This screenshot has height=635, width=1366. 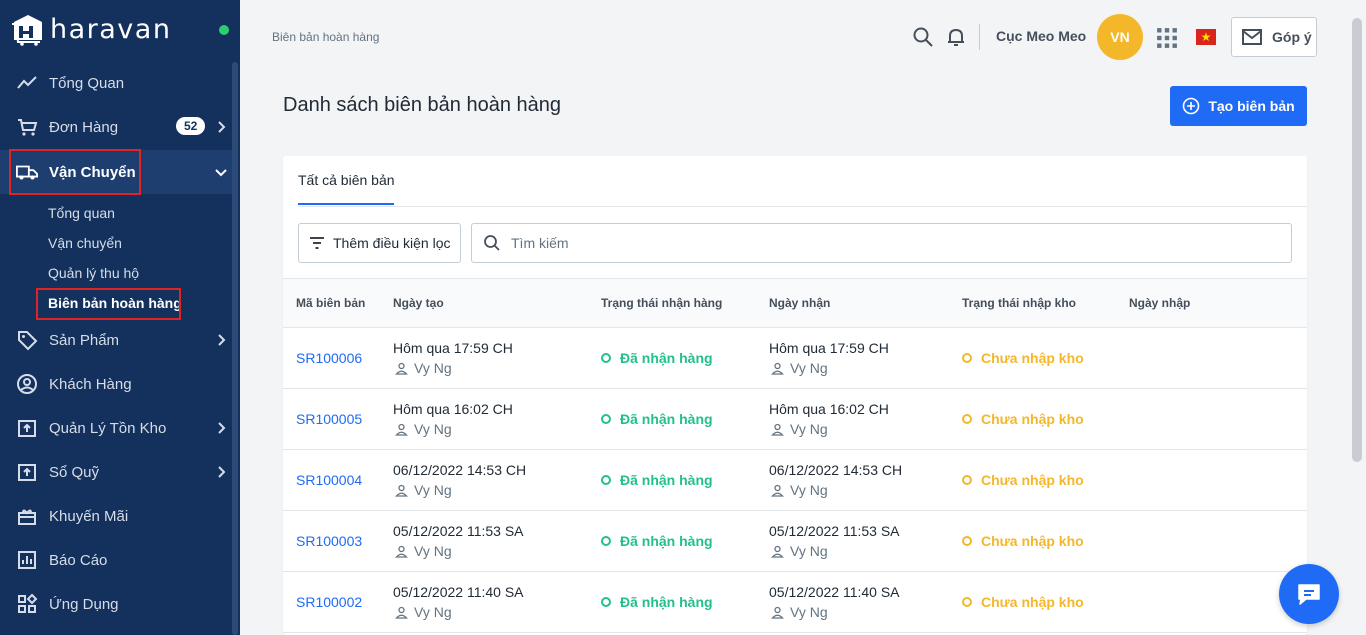 What do you see at coordinates (1159, 303) in the screenshot?
I see `column-header-stocked-date: Ngày nhập` at bounding box center [1159, 303].